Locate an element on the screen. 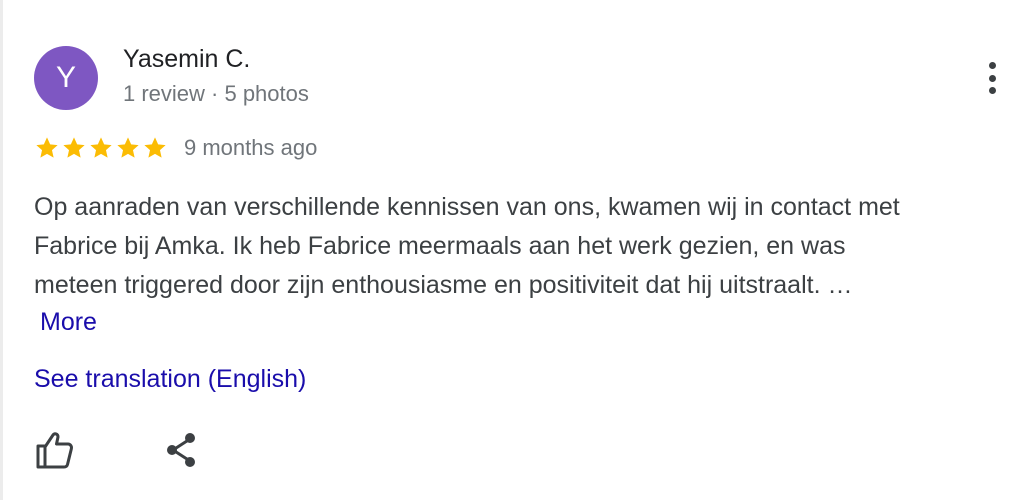 Image resolution: width=1036 pixels, height=500 pixels. like-button is located at coordinates (55, 450).